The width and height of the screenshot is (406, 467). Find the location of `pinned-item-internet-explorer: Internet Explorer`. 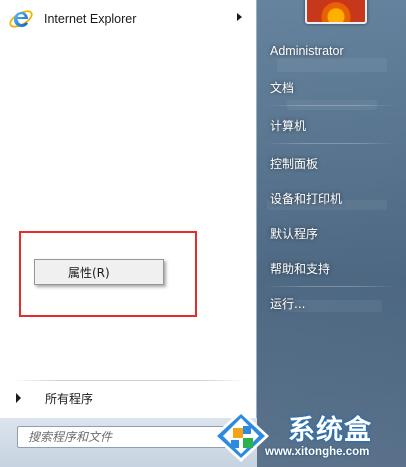

pinned-item-internet-explorer: Internet Explorer is located at coordinates (127, 19).